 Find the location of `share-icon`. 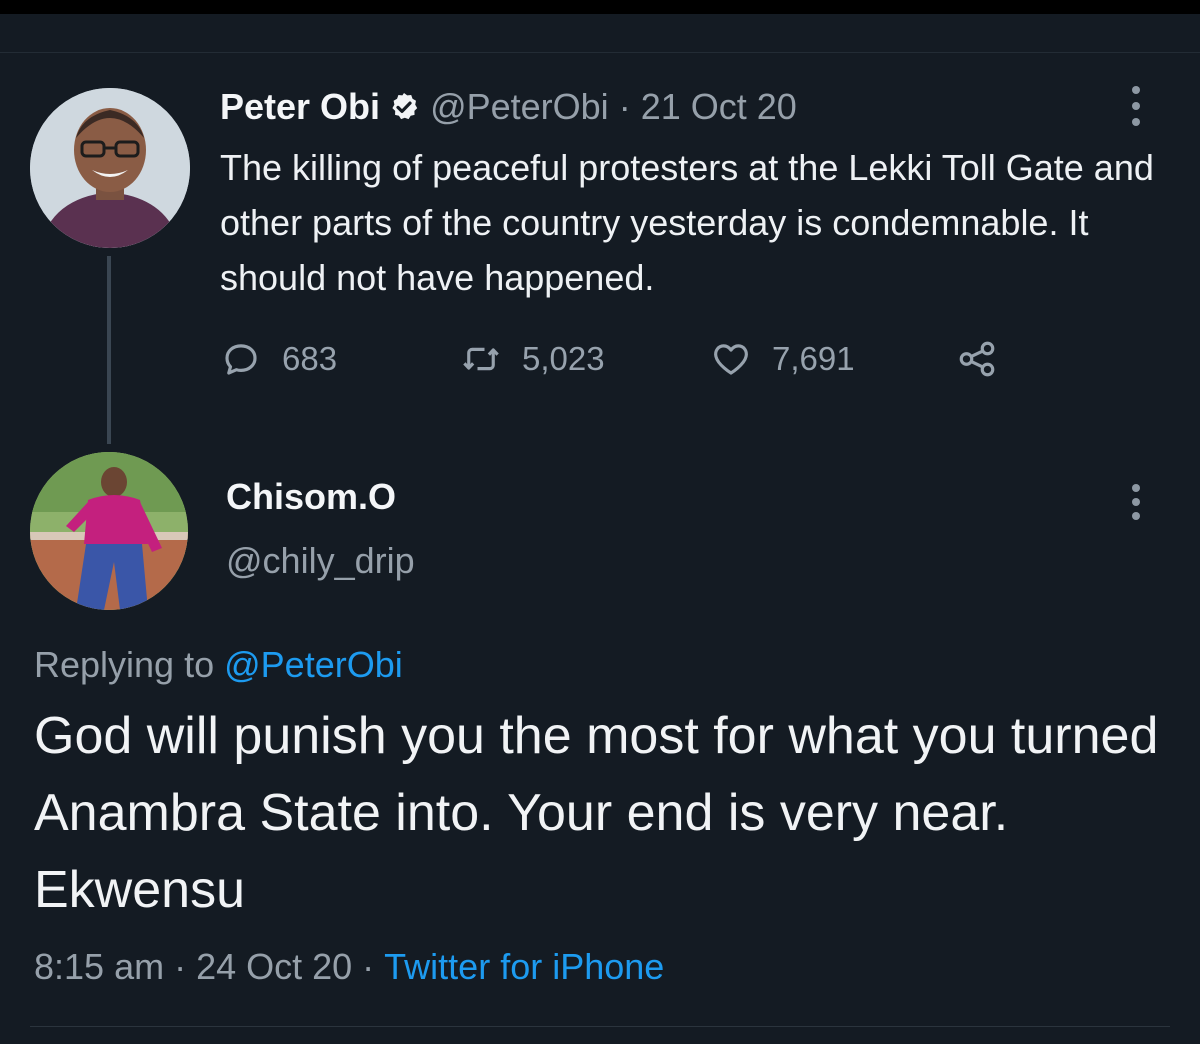

share-icon is located at coordinates (977, 359).